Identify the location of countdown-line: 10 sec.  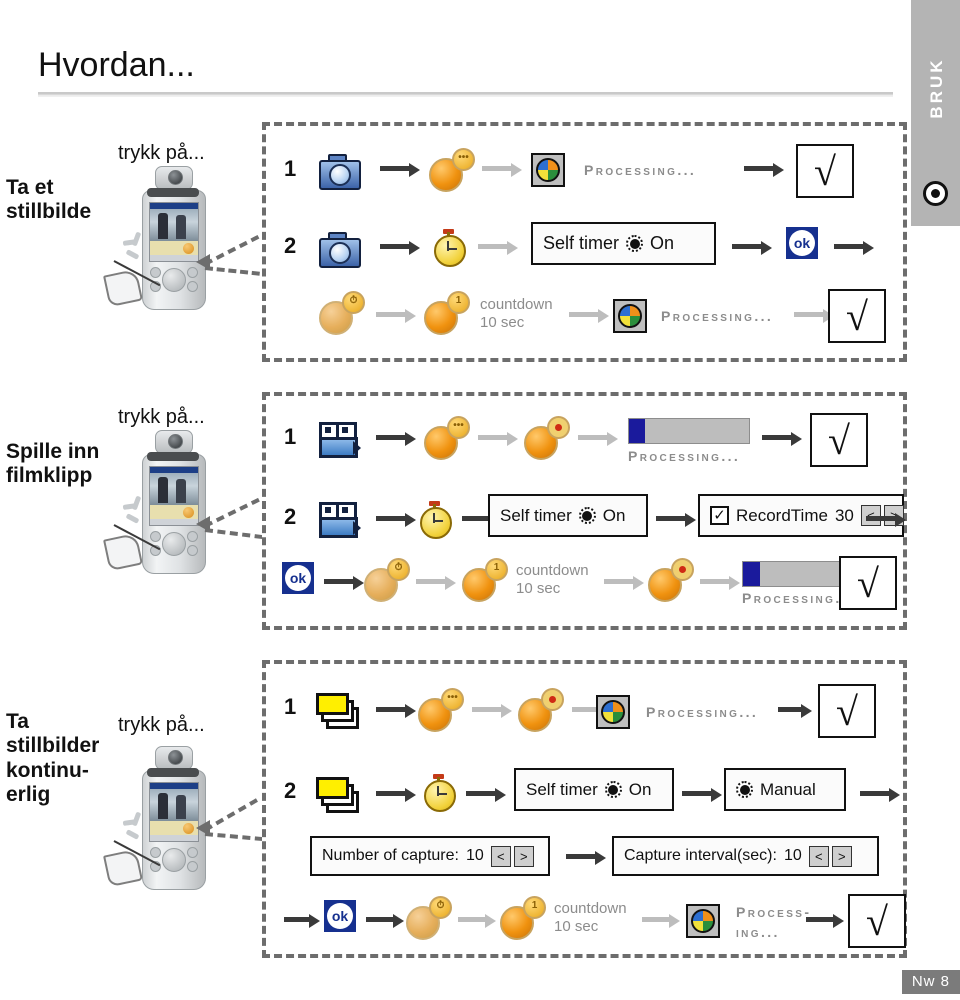
(502, 323).